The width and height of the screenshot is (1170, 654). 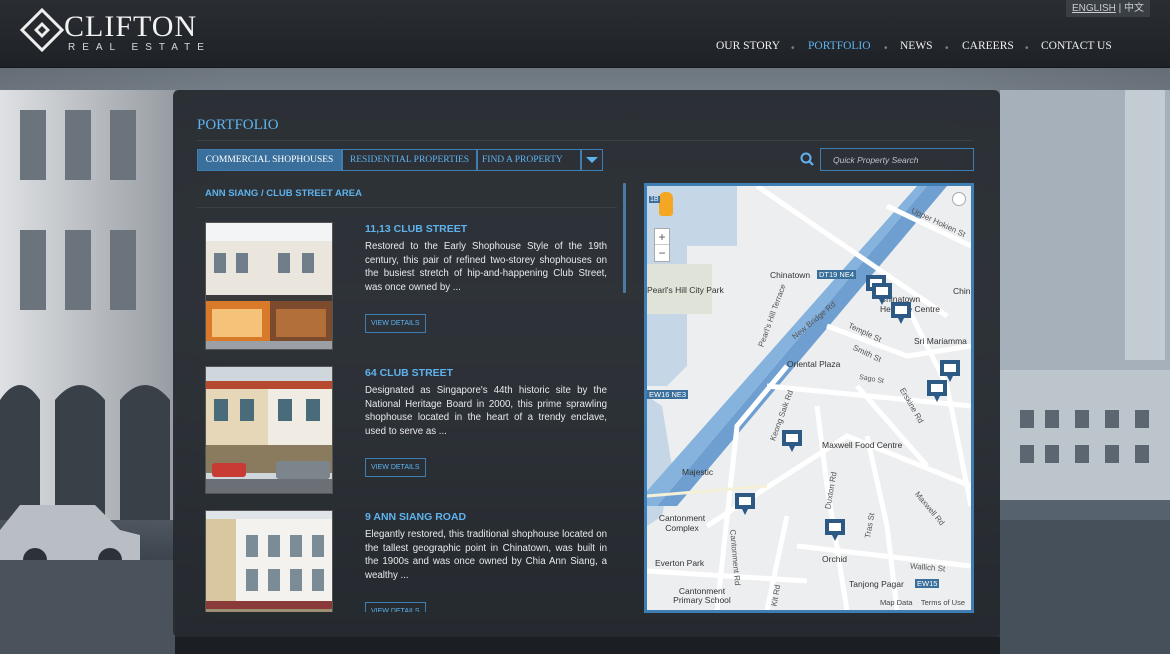 What do you see at coordinates (943, 602) in the screenshot?
I see `map-terms-link: Terms of Use` at bounding box center [943, 602].